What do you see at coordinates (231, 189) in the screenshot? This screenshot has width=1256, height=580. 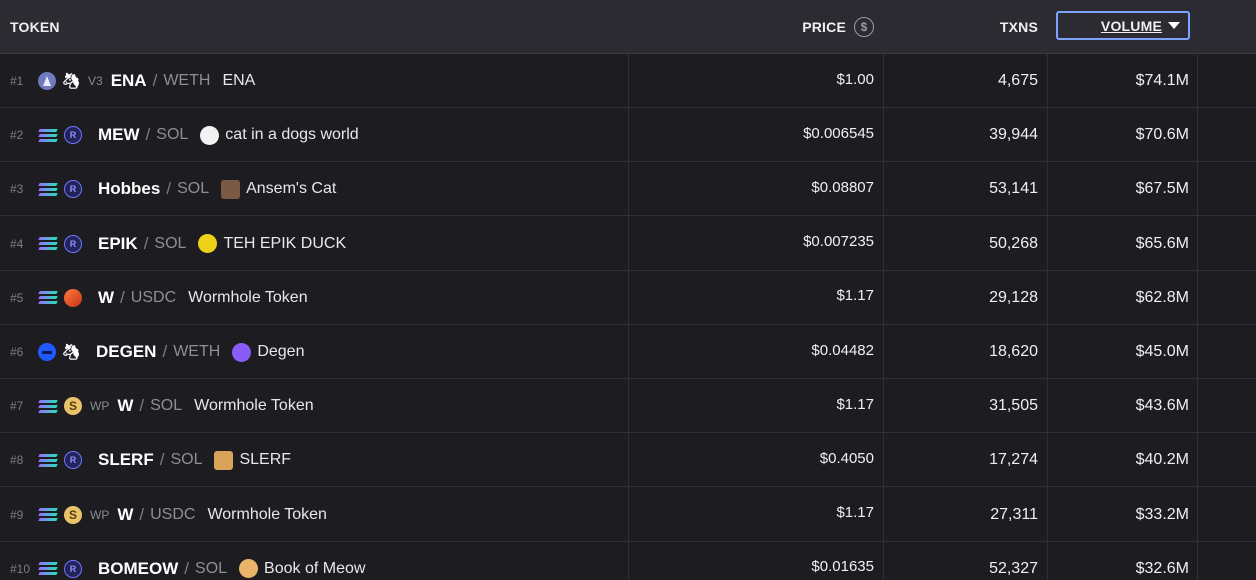 I see `hobbes-logo-icon` at bounding box center [231, 189].